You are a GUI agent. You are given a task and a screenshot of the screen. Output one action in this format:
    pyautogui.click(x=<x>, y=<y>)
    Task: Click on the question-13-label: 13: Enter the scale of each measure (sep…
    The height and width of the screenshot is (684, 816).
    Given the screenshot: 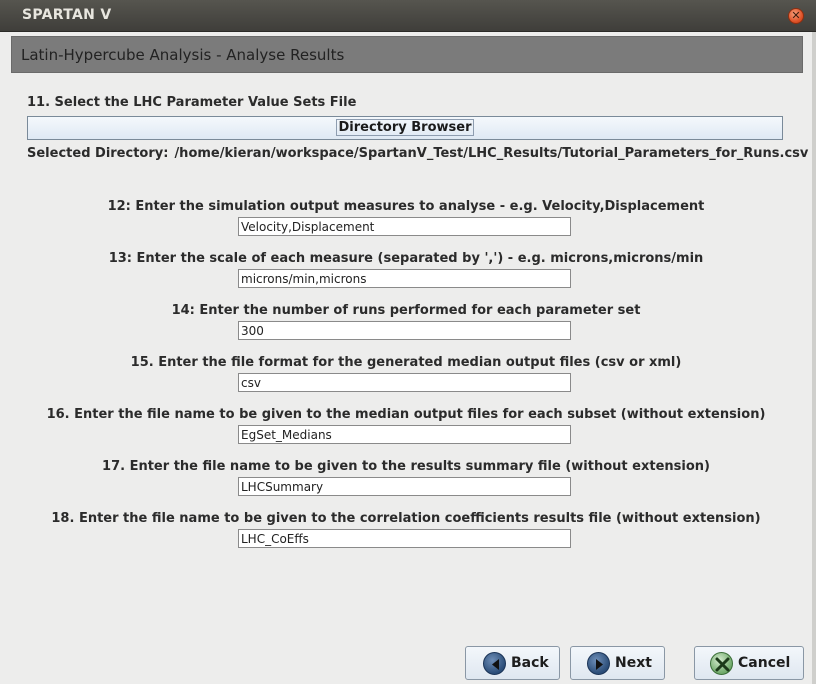 What is the action you would take?
    pyautogui.click(x=406, y=258)
    